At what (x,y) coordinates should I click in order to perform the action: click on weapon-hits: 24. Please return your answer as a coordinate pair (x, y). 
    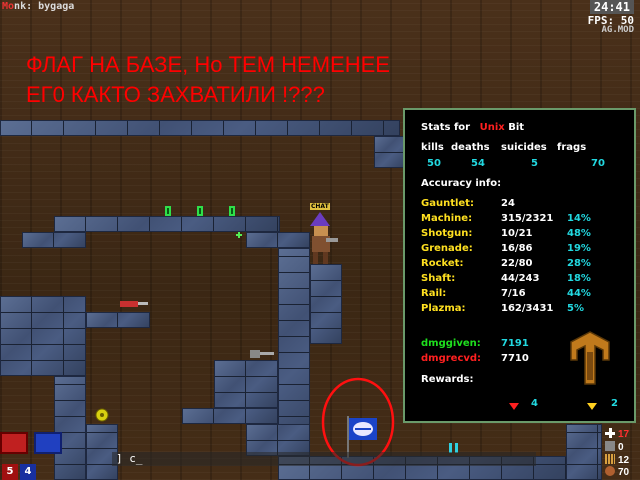
    Looking at the image, I should click on (508, 203).